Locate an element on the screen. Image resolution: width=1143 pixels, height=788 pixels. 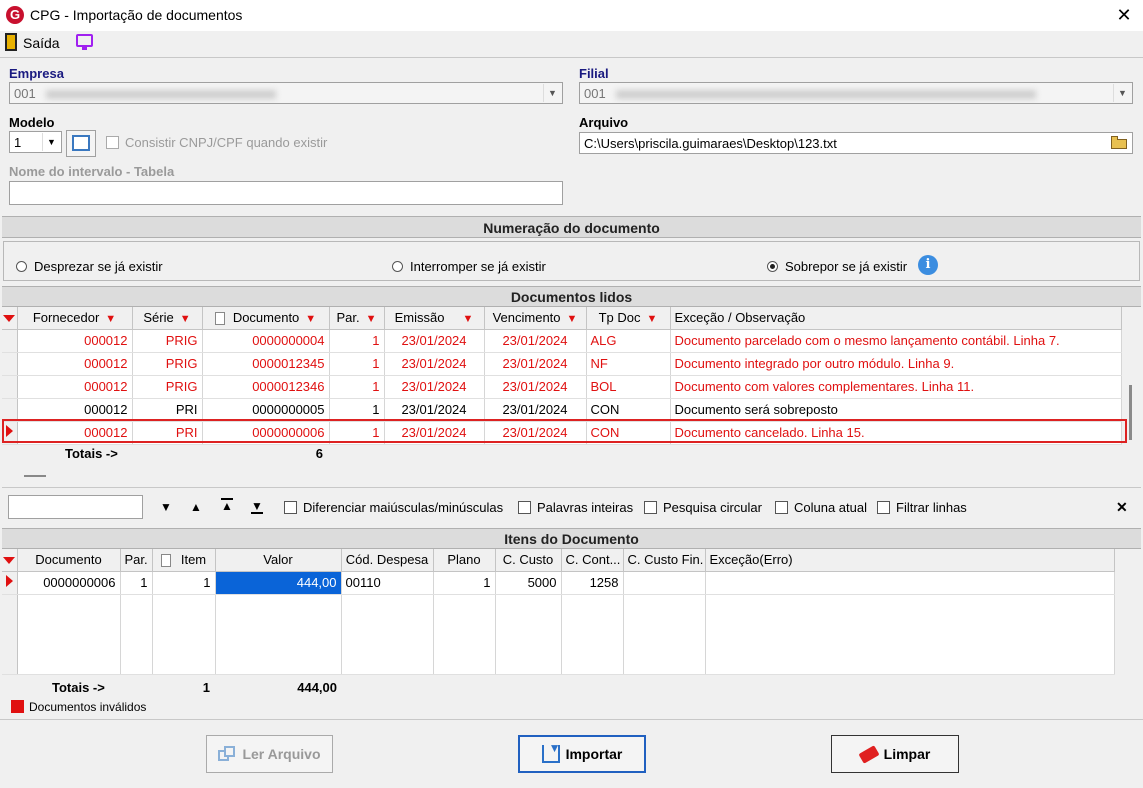
vertical-scrollbar is located at coordinates (1130, 412).